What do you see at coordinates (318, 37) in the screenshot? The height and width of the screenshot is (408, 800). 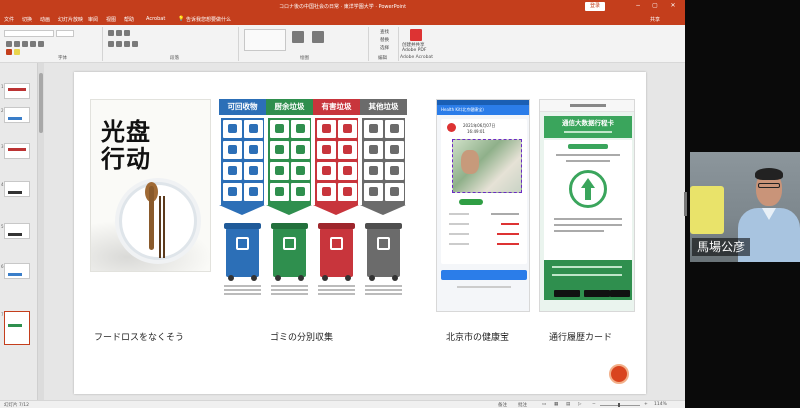 I see `quick-styles-icon` at bounding box center [318, 37].